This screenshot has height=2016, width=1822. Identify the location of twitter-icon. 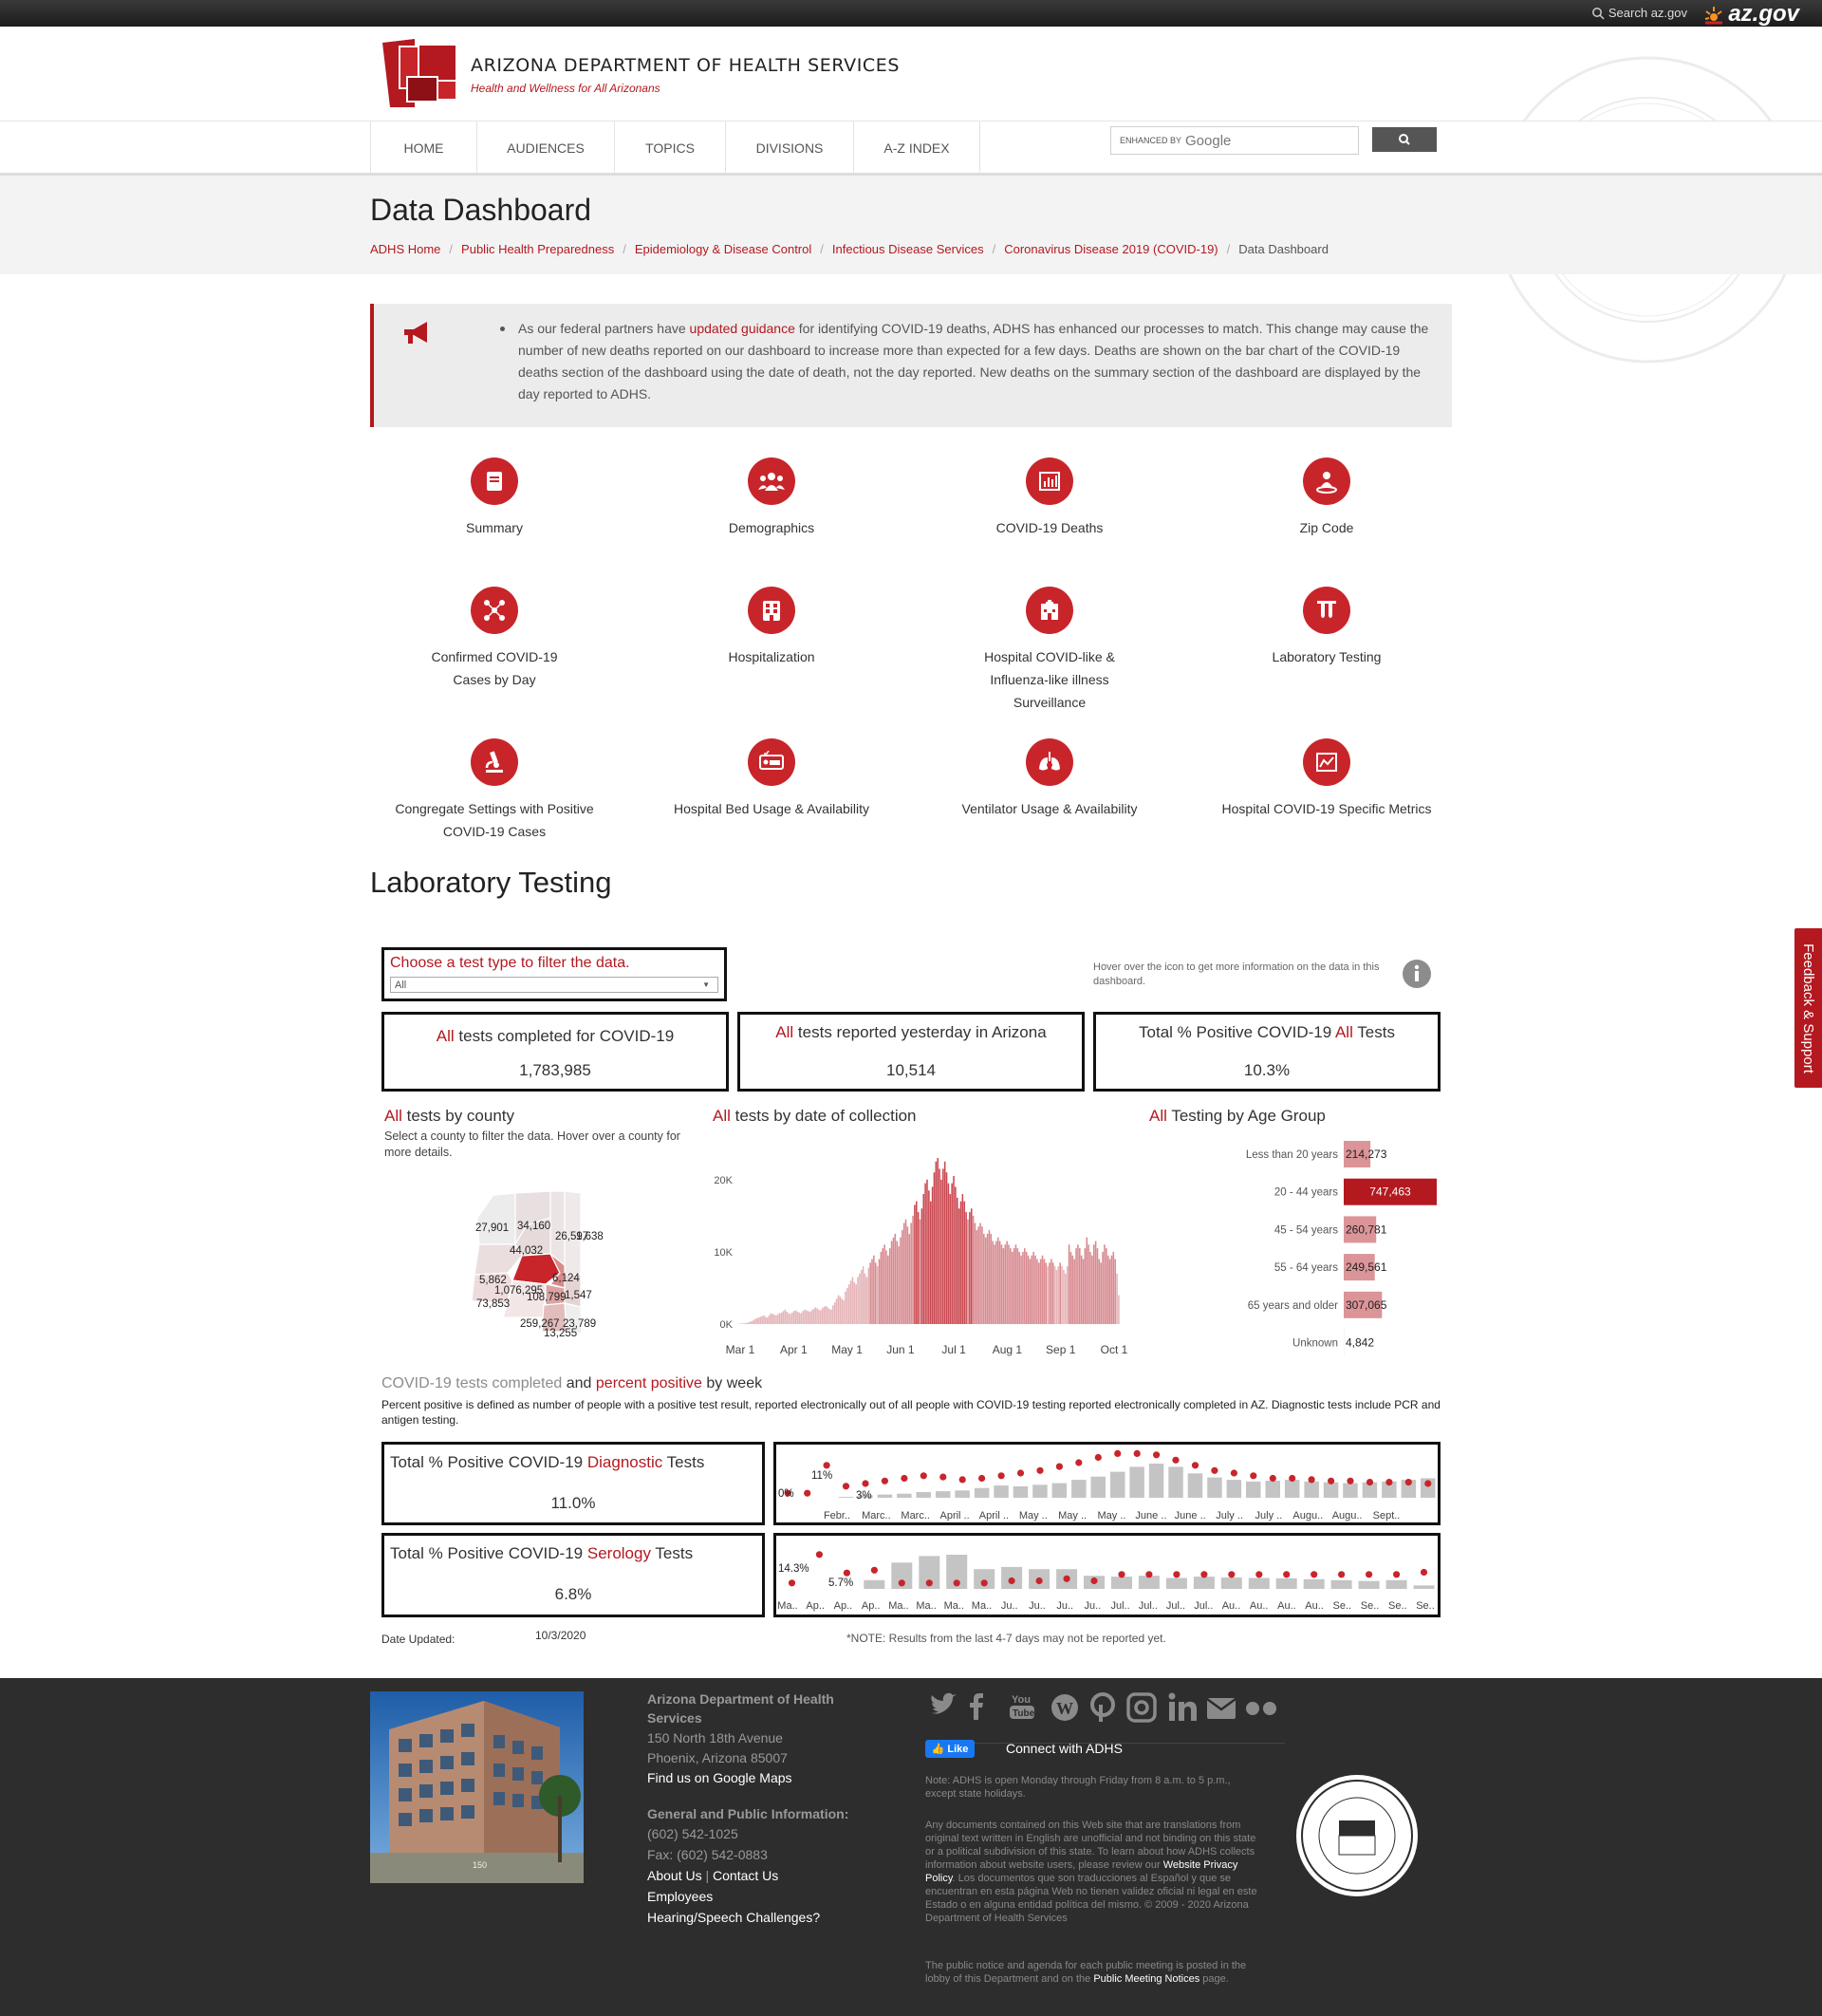
(943, 1703).